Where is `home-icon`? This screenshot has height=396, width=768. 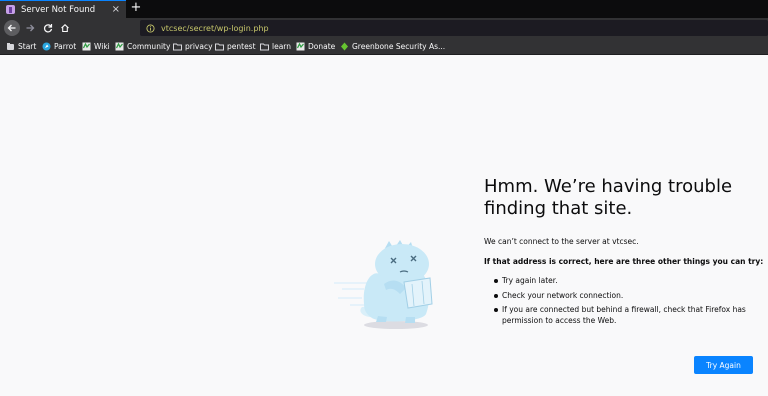 home-icon is located at coordinates (65, 28).